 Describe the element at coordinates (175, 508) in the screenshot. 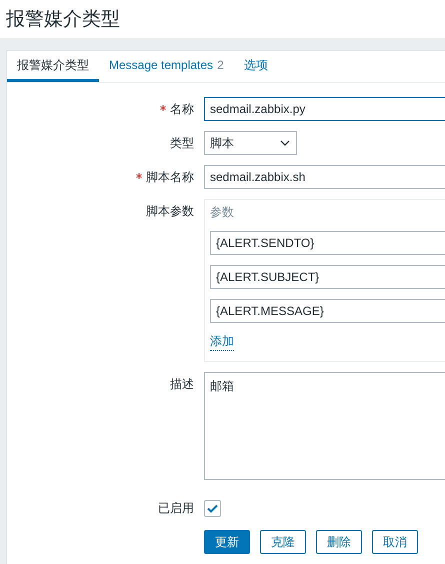

I see `field-label: 已启用` at that location.